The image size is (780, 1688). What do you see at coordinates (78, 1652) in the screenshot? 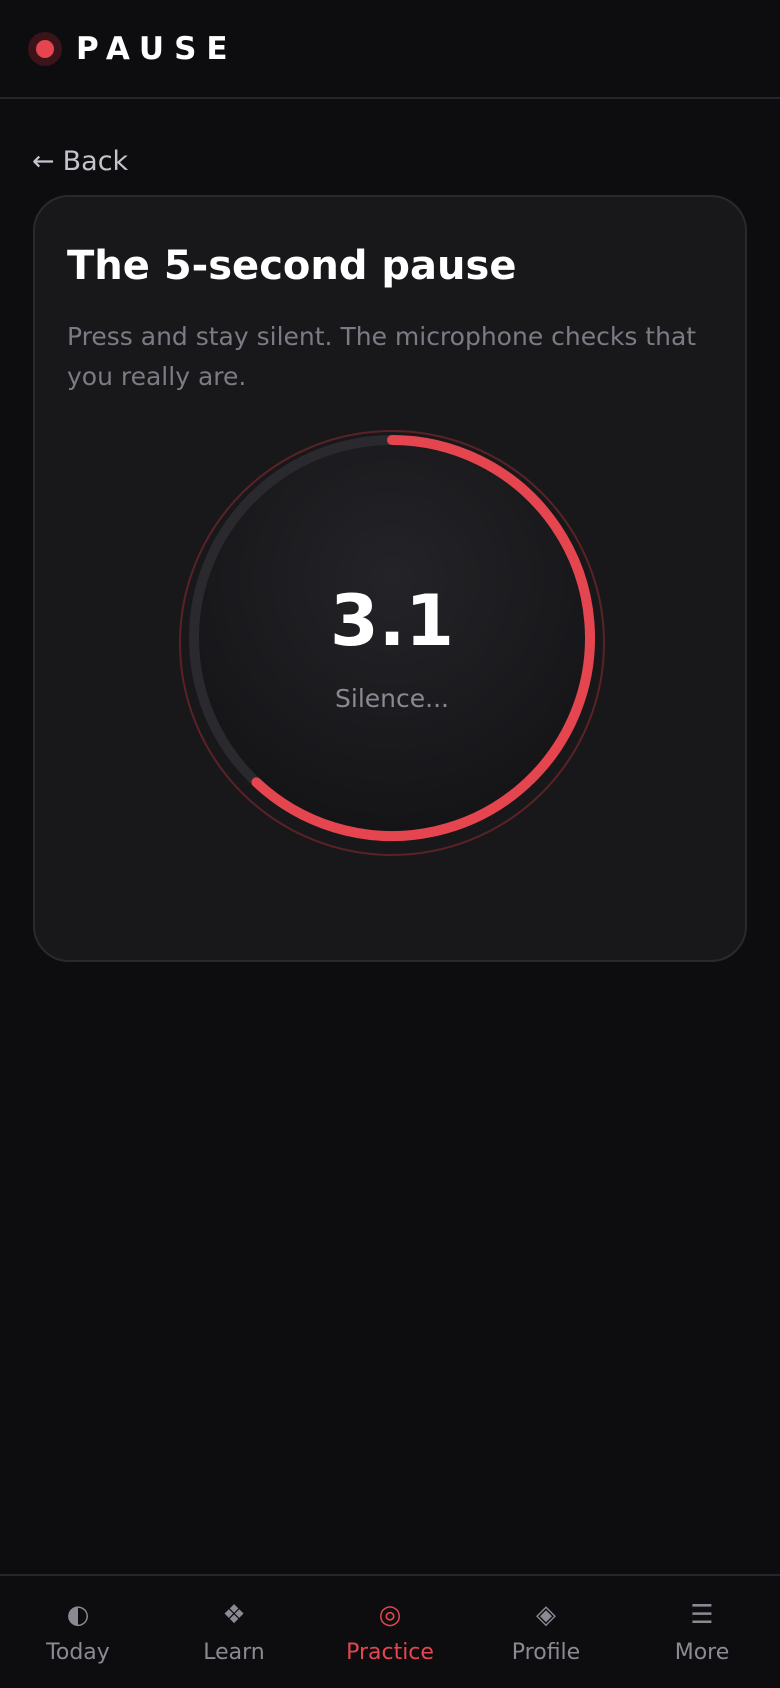
I see `nav-label: Today` at bounding box center [78, 1652].